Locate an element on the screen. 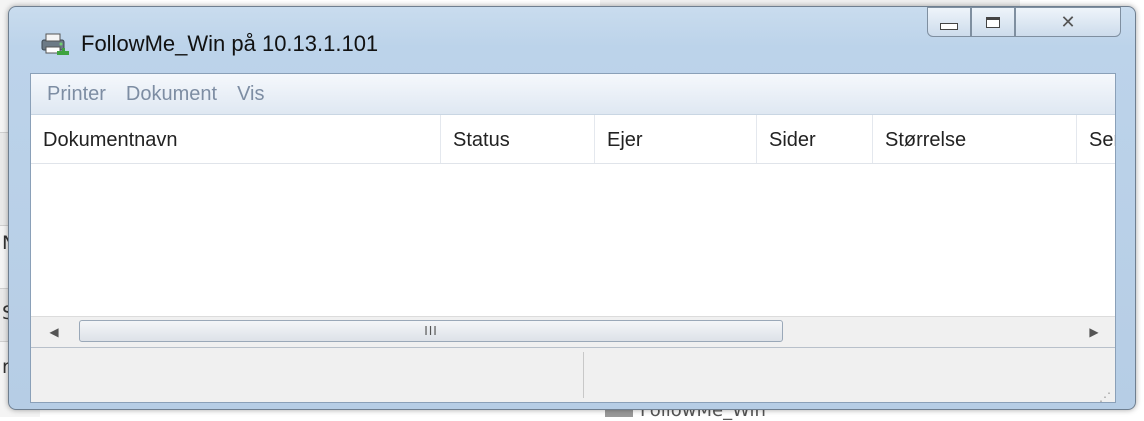 The image size is (1144, 421). close-icon: ✕ is located at coordinates (1068, 22).